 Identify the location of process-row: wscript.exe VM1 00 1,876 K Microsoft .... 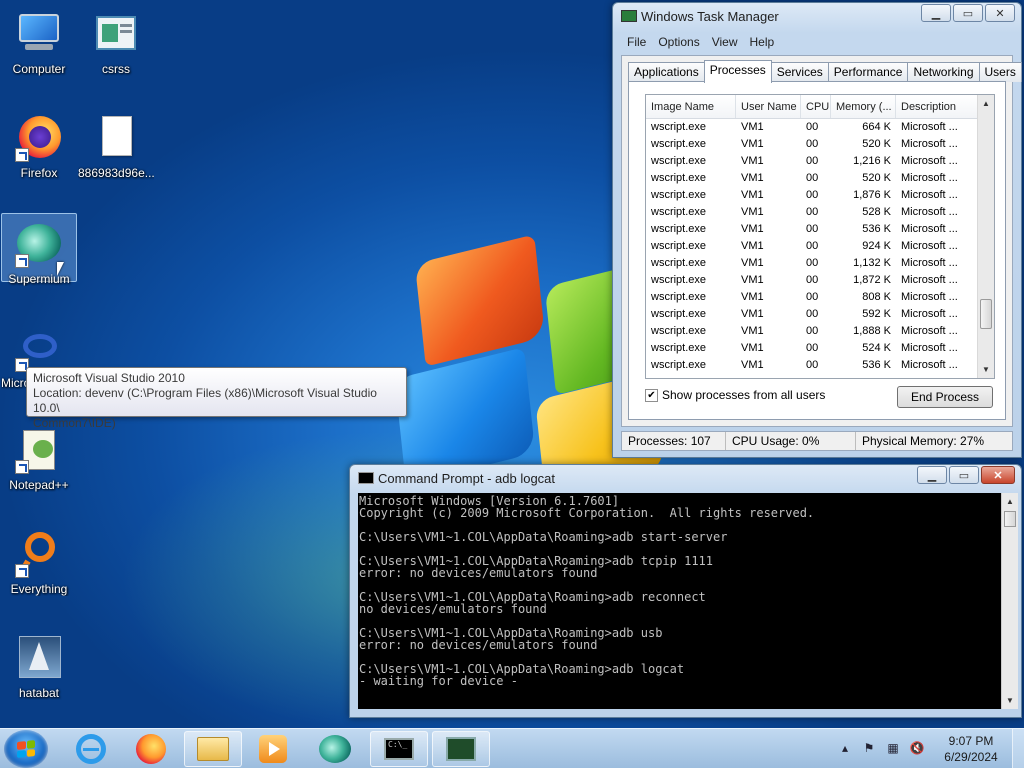
(820, 195).